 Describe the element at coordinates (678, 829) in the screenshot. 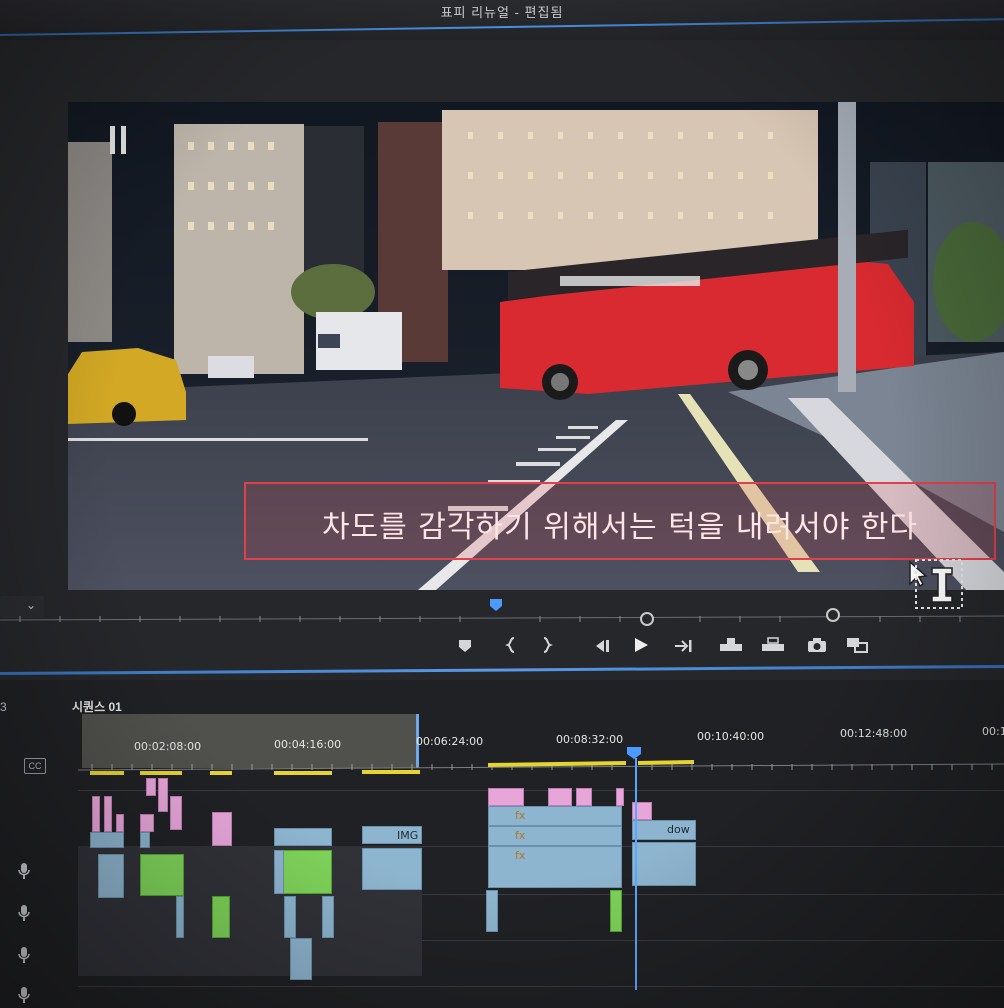

I see `clip-name: dow` at that location.